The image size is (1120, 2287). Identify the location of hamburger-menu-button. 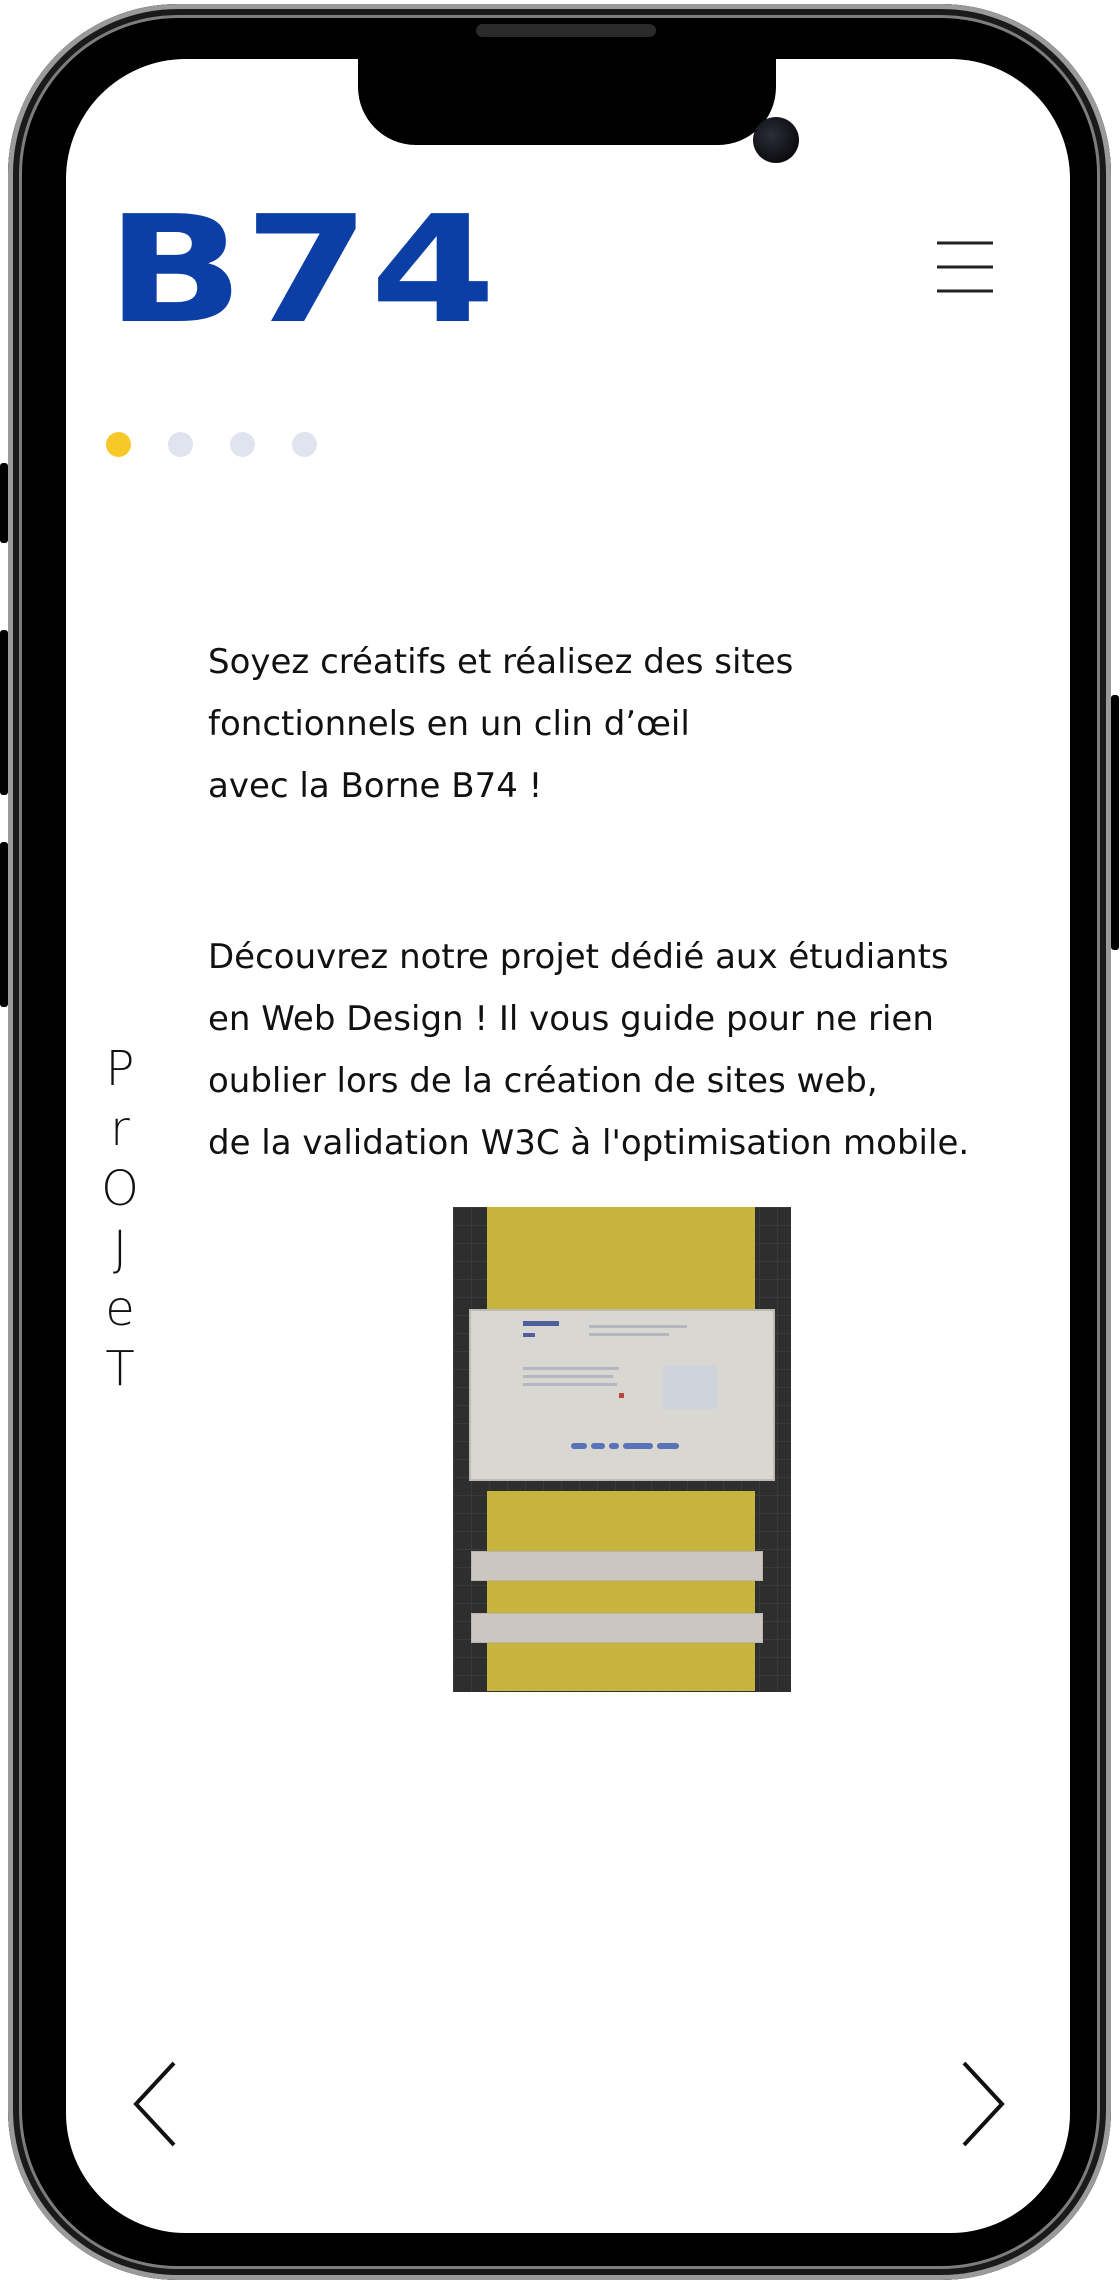
(965, 267).